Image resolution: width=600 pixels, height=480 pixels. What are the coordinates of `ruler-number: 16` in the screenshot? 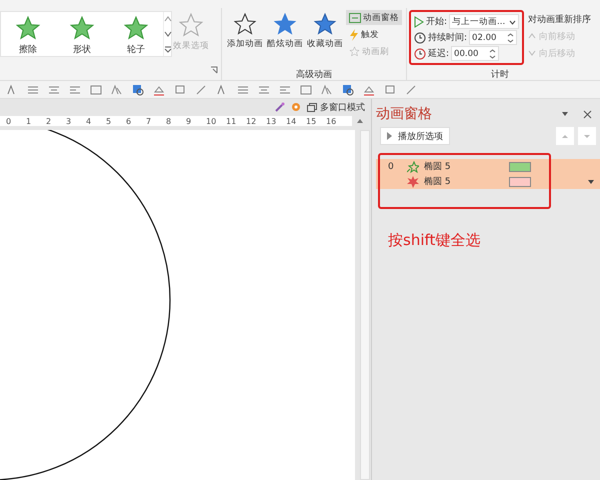 It's located at (332, 121).